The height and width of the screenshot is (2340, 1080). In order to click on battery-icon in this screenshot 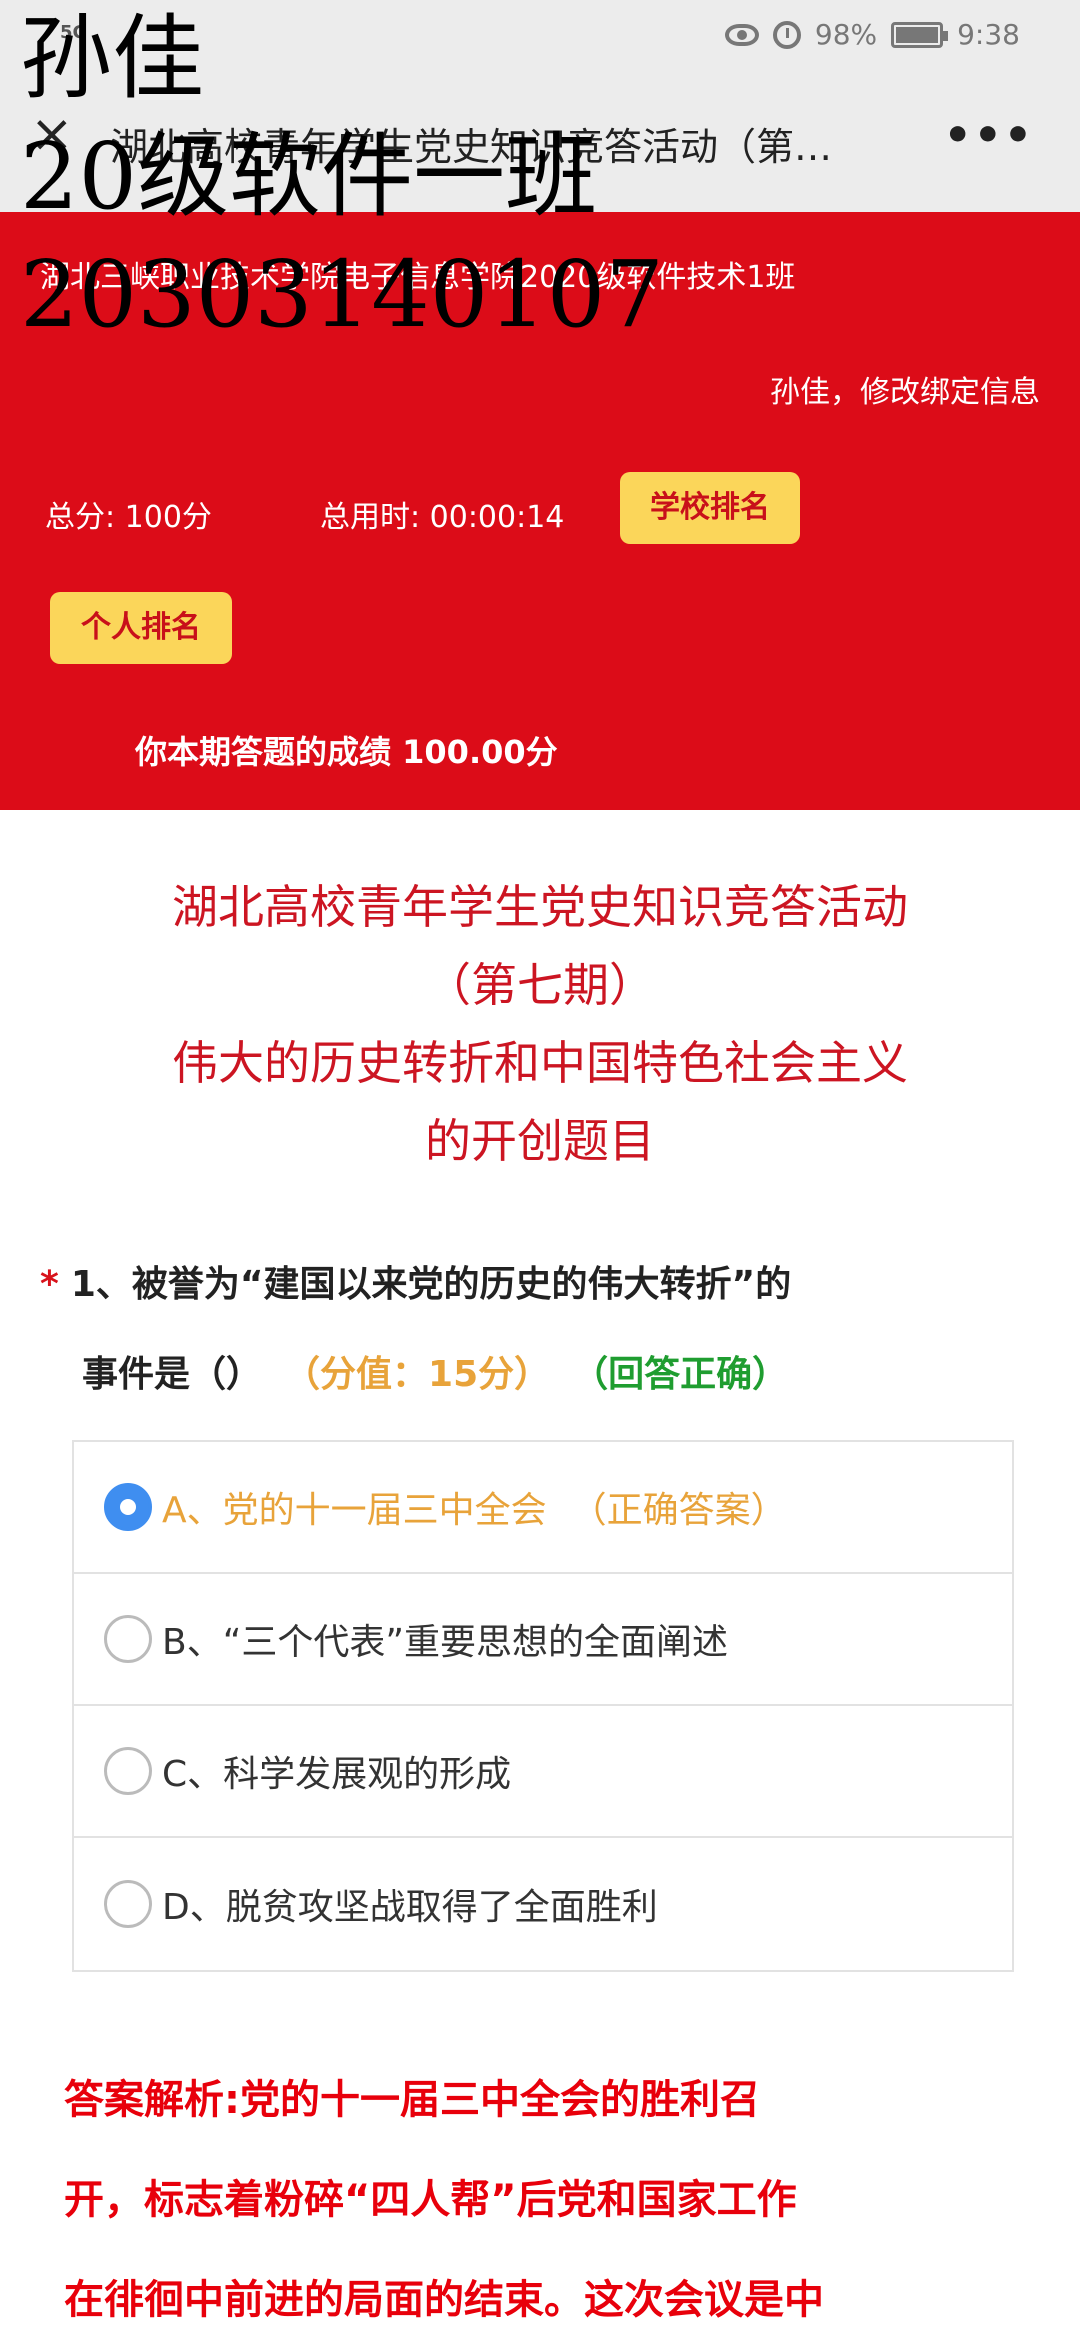, I will do `click(920, 34)`.